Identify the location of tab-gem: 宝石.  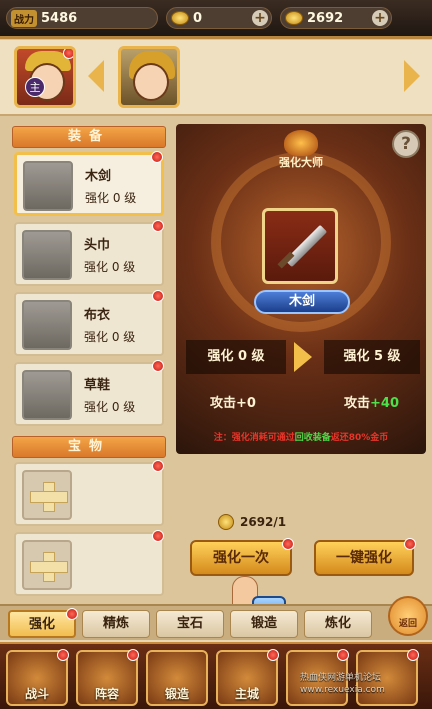
(190, 624).